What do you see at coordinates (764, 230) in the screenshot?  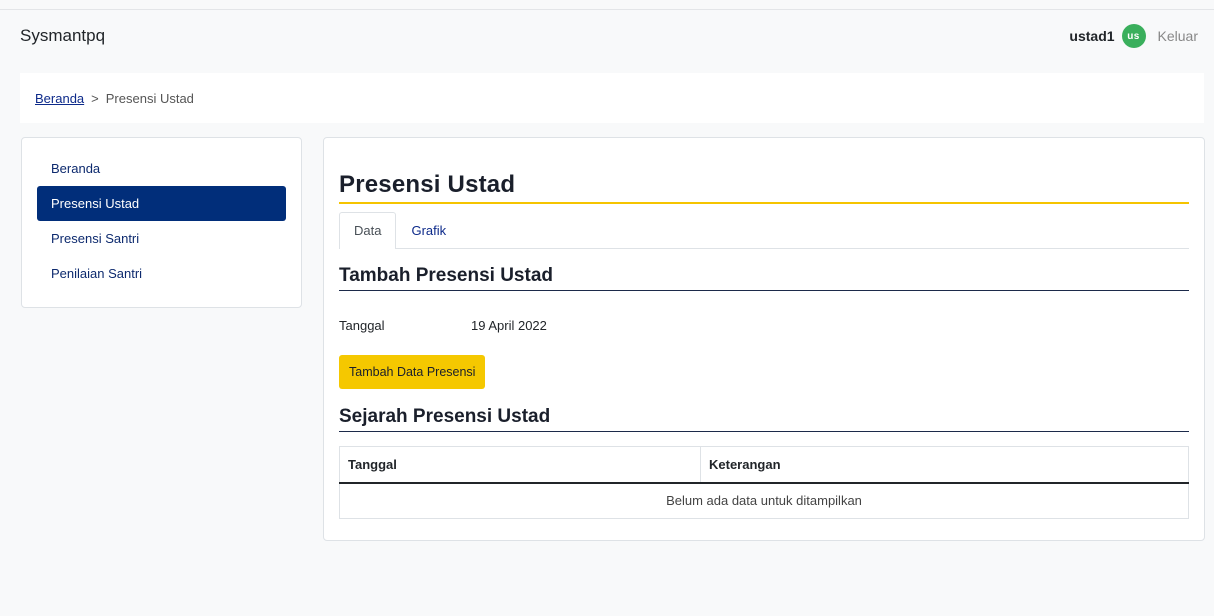 I see `tab-bar: Data Grafik` at bounding box center [764, 230].